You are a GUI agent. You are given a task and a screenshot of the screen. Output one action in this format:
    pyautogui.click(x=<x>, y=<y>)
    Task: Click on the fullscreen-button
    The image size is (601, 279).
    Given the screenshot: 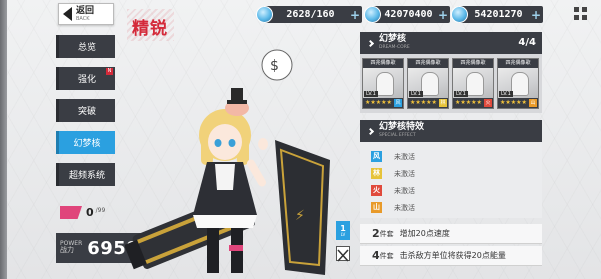 What is the action you would take?
    pyautogui.click(x=343, y=254)
    